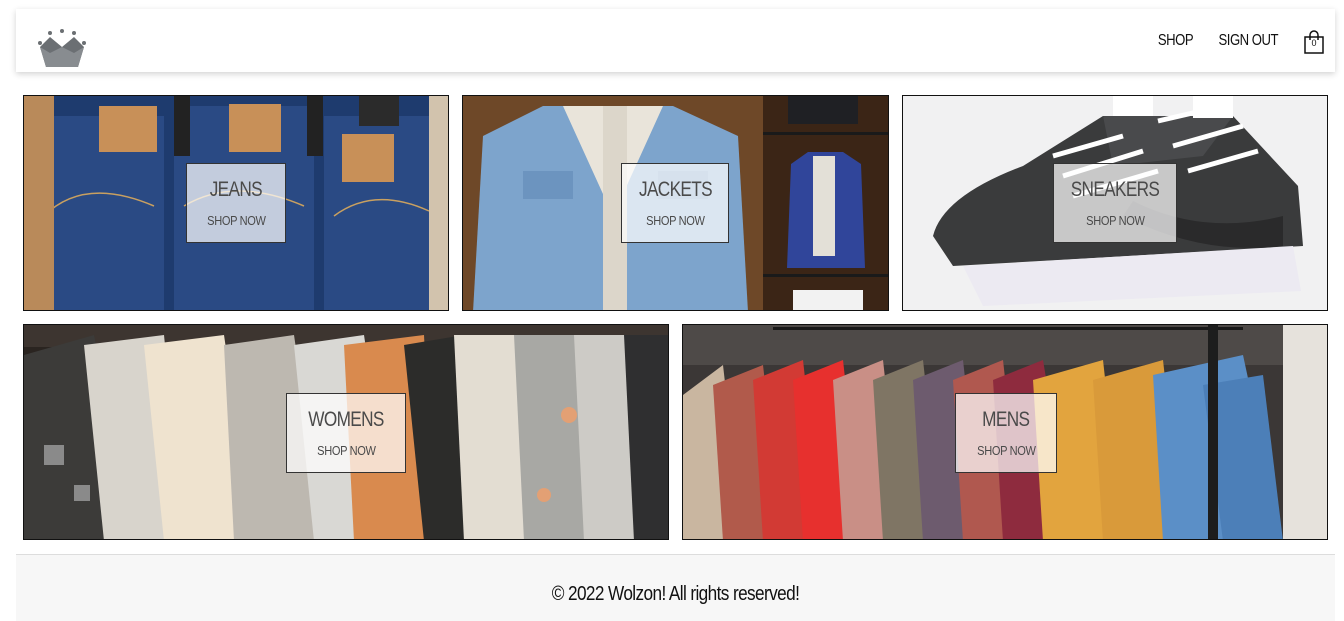 The width and height of the screenshot is (1344, 621). I want to click on category-title: JEANS, so click(236, 189).